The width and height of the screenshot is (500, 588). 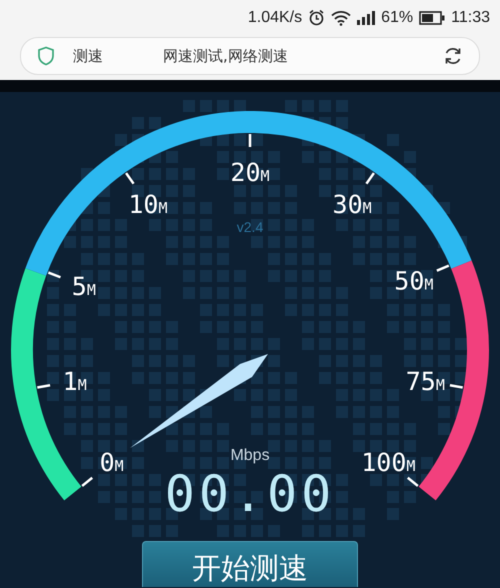 What do you see at coordinates (366, 17) in the screenshot?
I see `signal-icon` at bounding box center [366, 17].